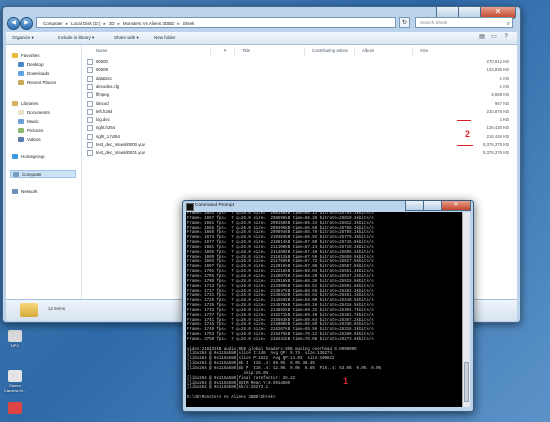 This screenshot has height=422, width=550. What do you see at coordinates (13, 23) in the screenshot?
I see `back-arrow-icon: ◀` at bounding box center [13, 23].